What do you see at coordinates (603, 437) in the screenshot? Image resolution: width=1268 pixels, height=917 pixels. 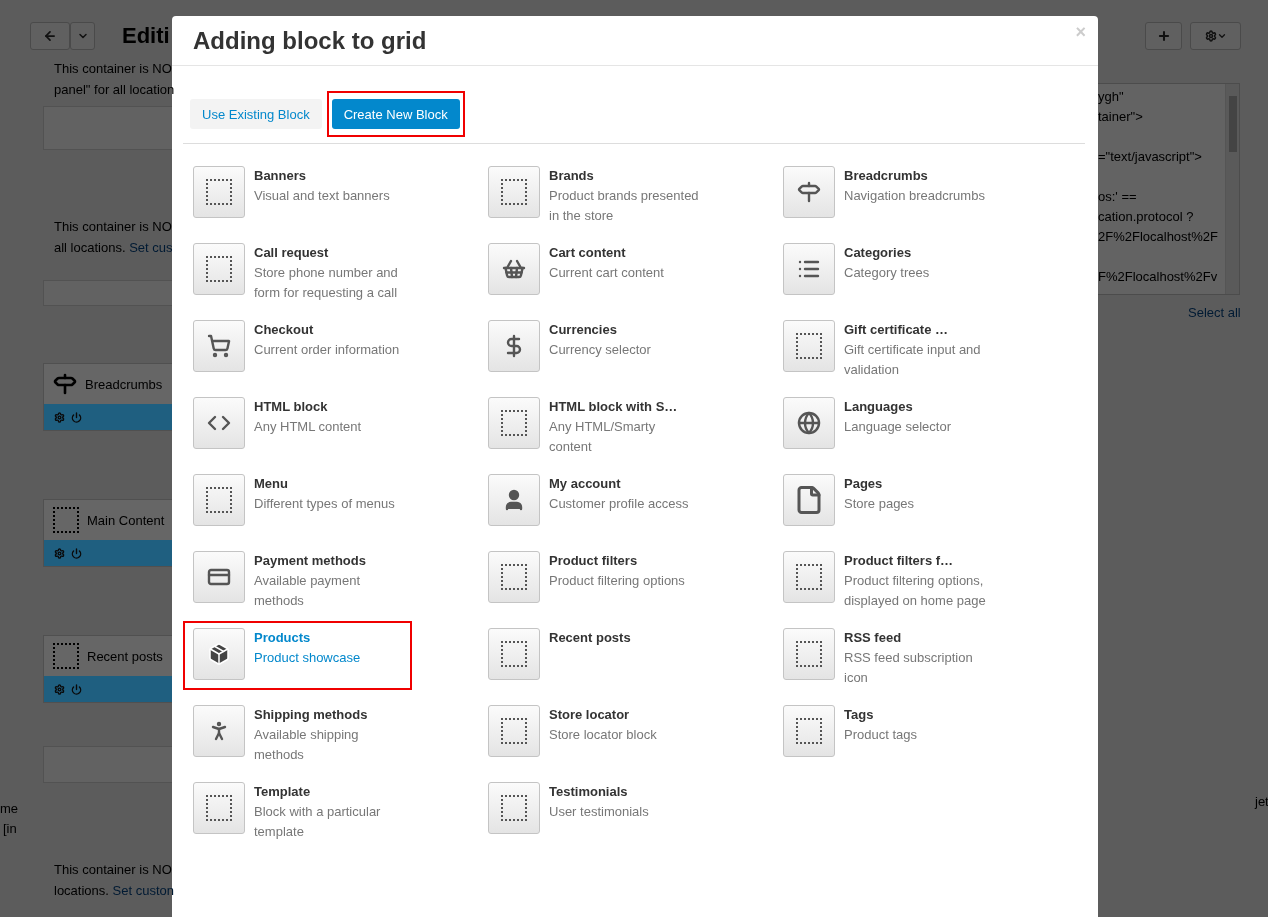 I see `block-description: Any HTML/Smarty content` at bounding box center [603, 437].